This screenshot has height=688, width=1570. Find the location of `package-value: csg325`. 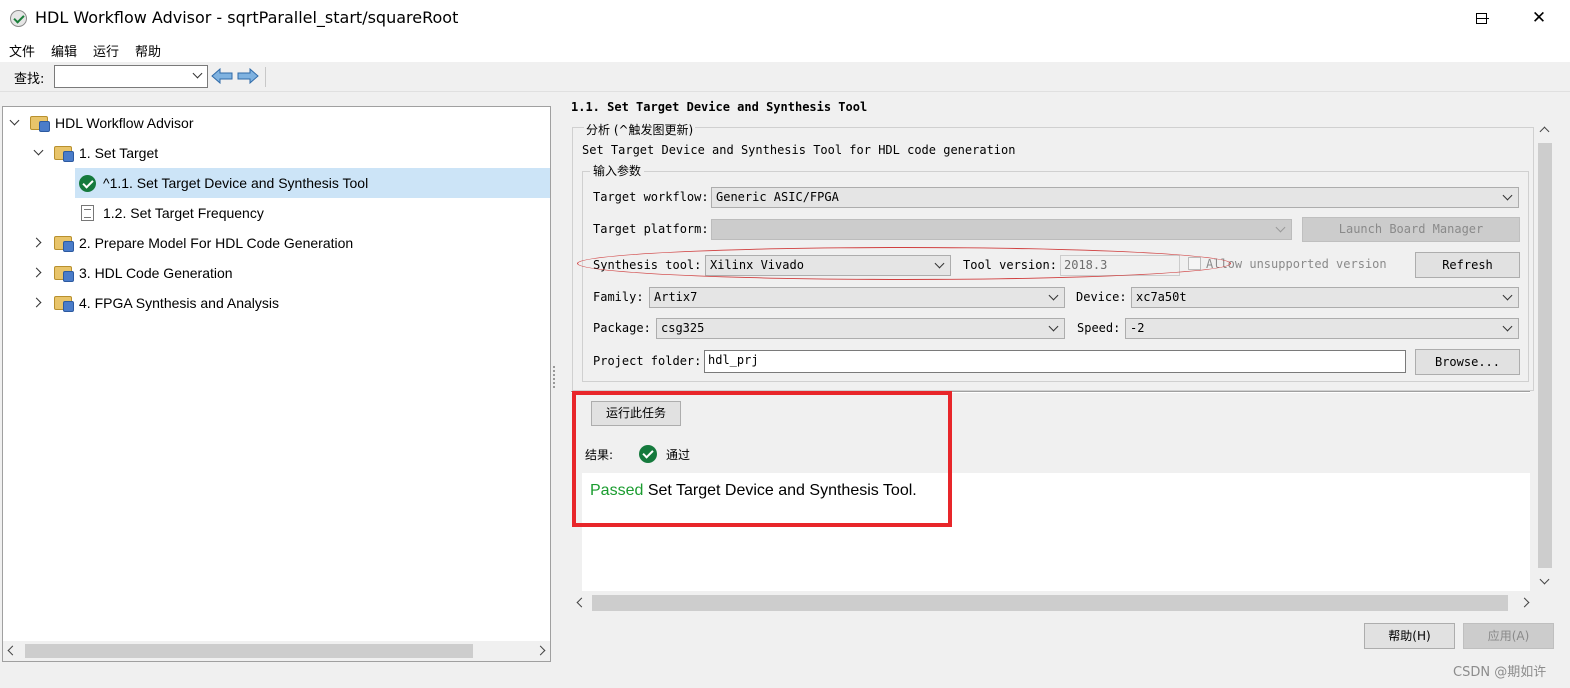

package-value: csg325 is located at coordinates (683, 328).